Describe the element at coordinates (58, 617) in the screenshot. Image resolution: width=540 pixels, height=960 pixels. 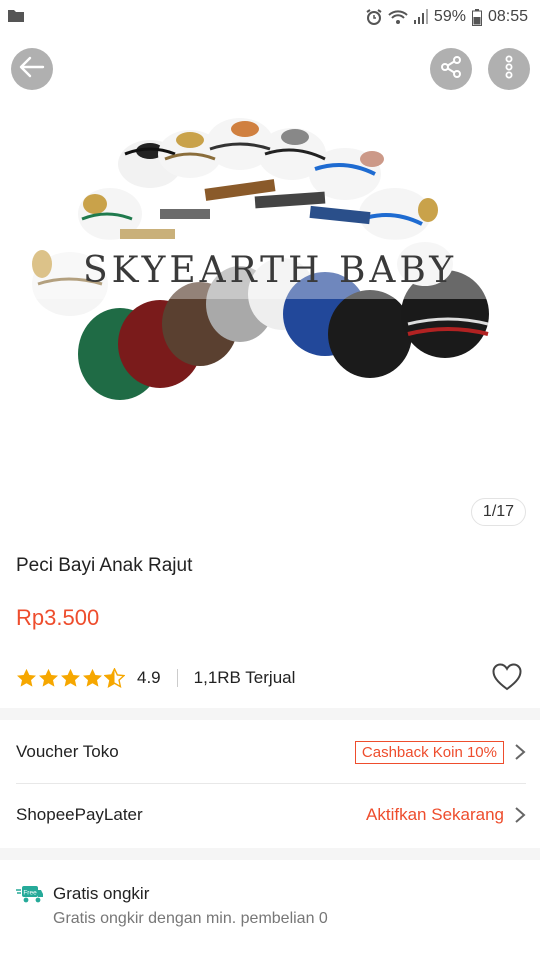
I see `product-price: Rp3.500` at that location.